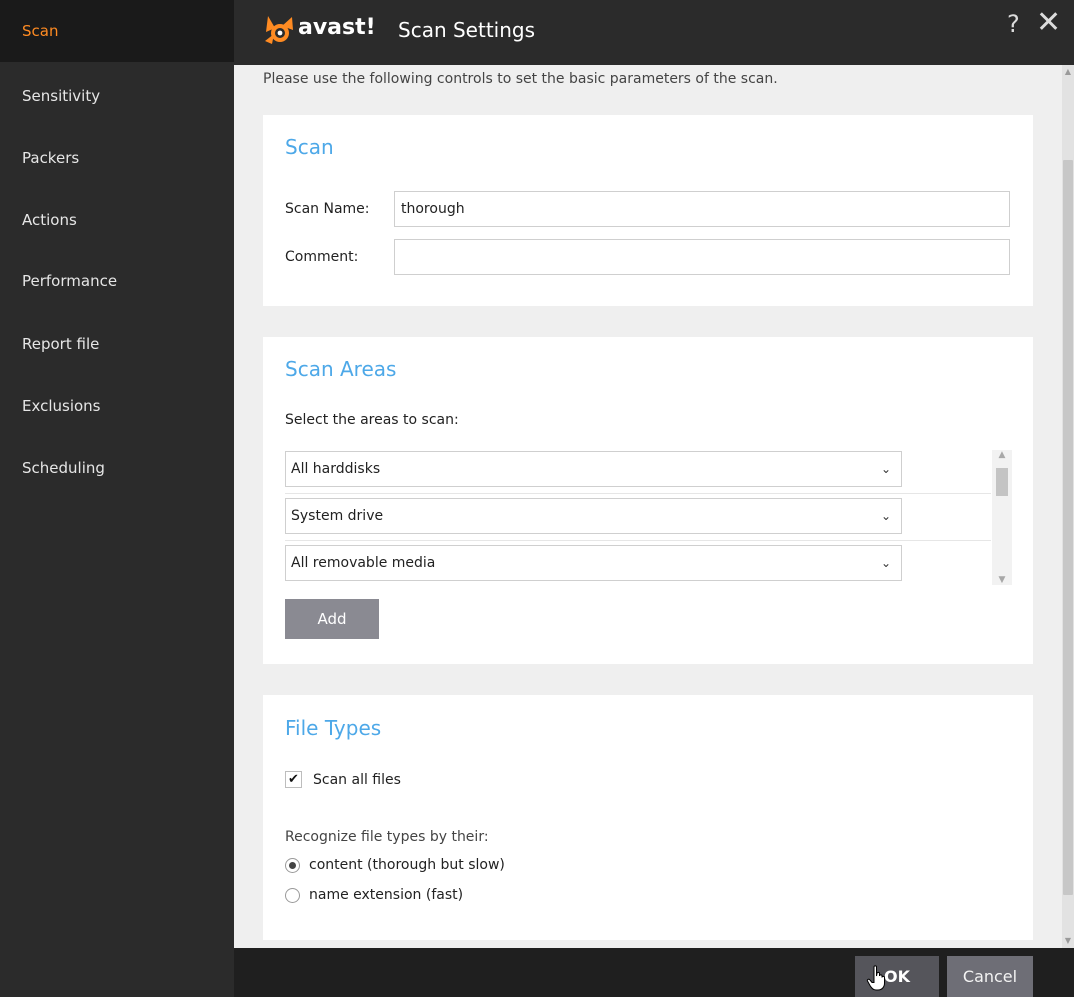 This screenshot has height=997, width=1074. What do you see at coordinates (593, 563) in the screenshot?
I see `area-select: All removable media ⌄` at bounding box center [593, 563].